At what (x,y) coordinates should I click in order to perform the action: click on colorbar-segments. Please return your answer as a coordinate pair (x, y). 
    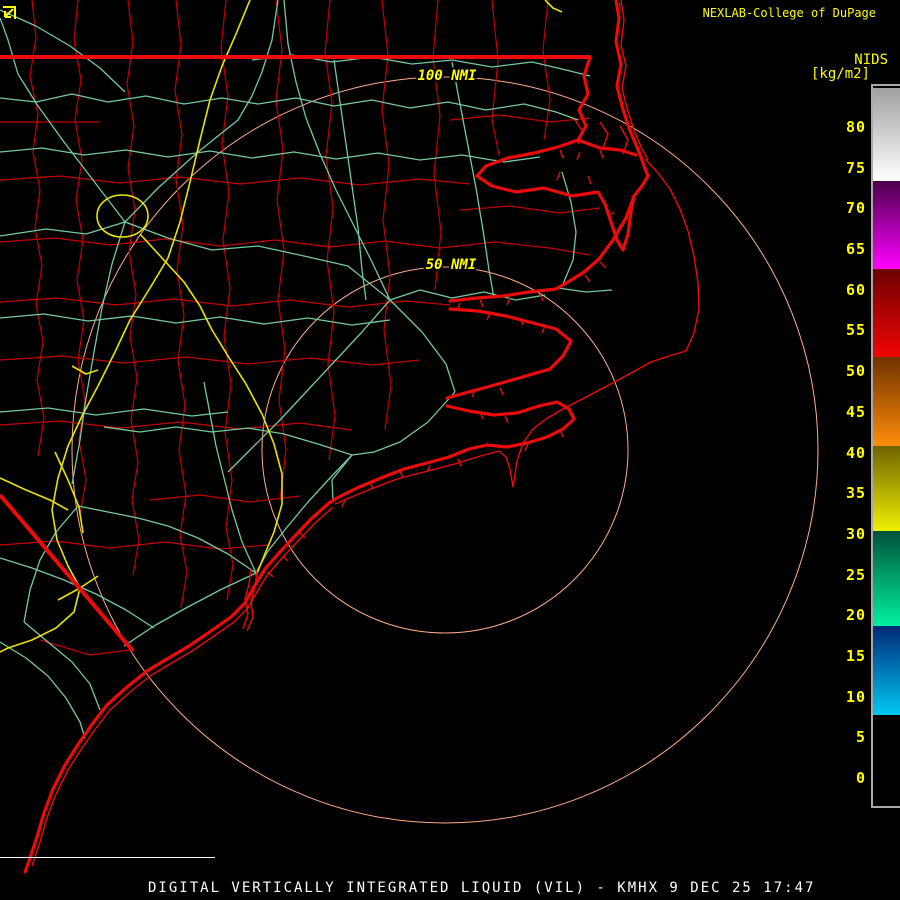
    Looking at the image, I should click on (886, 446).